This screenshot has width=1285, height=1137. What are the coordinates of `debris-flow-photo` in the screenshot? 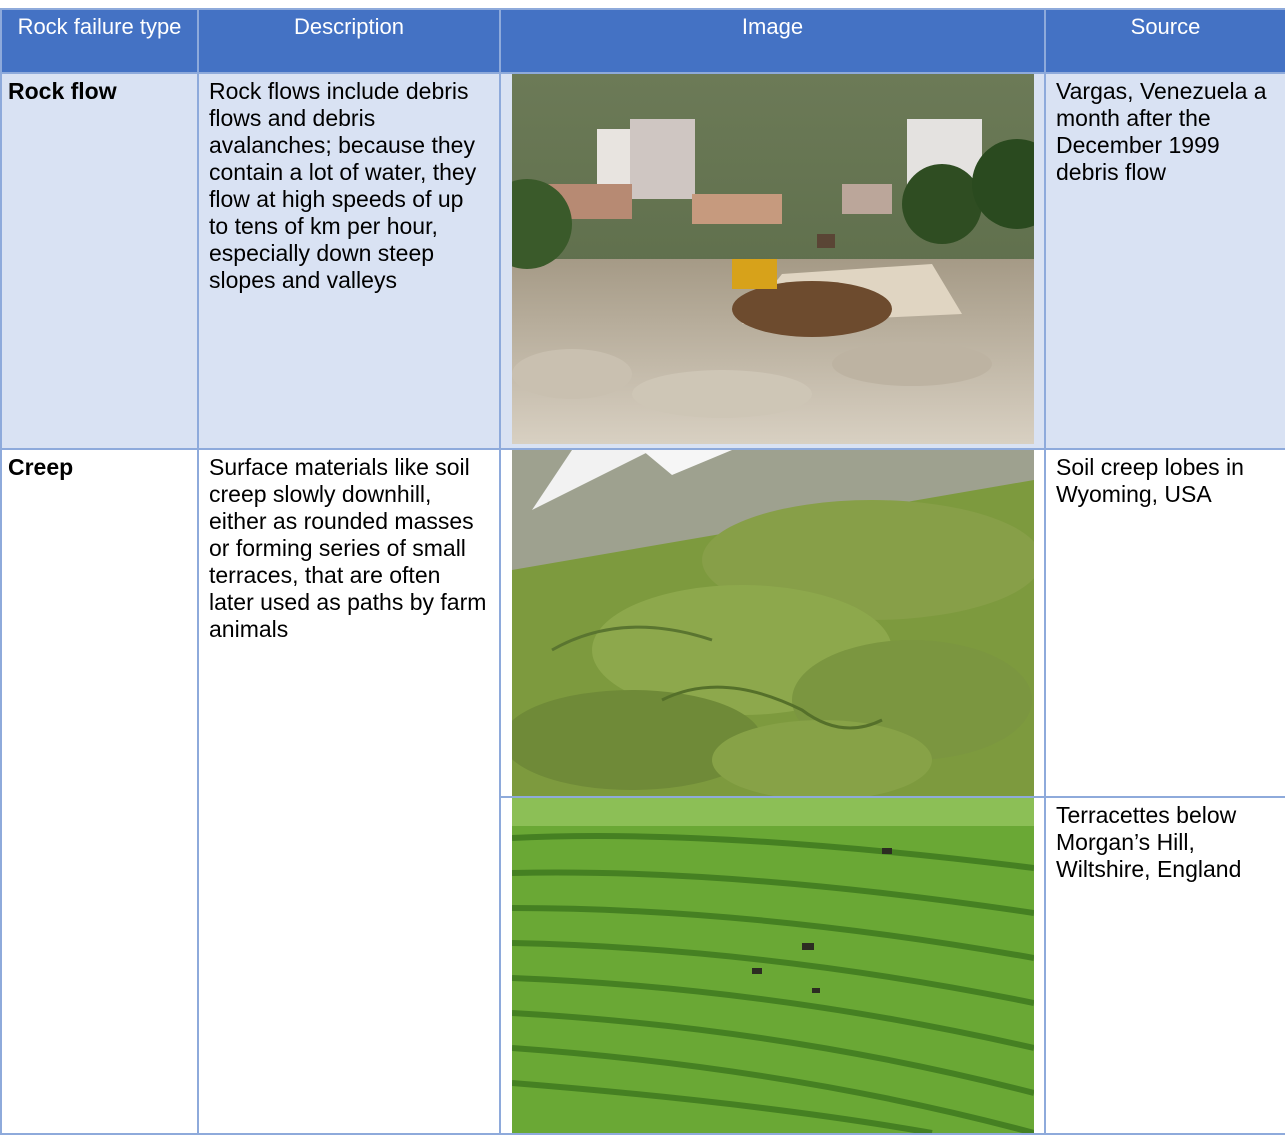 It's located at (772, 259).